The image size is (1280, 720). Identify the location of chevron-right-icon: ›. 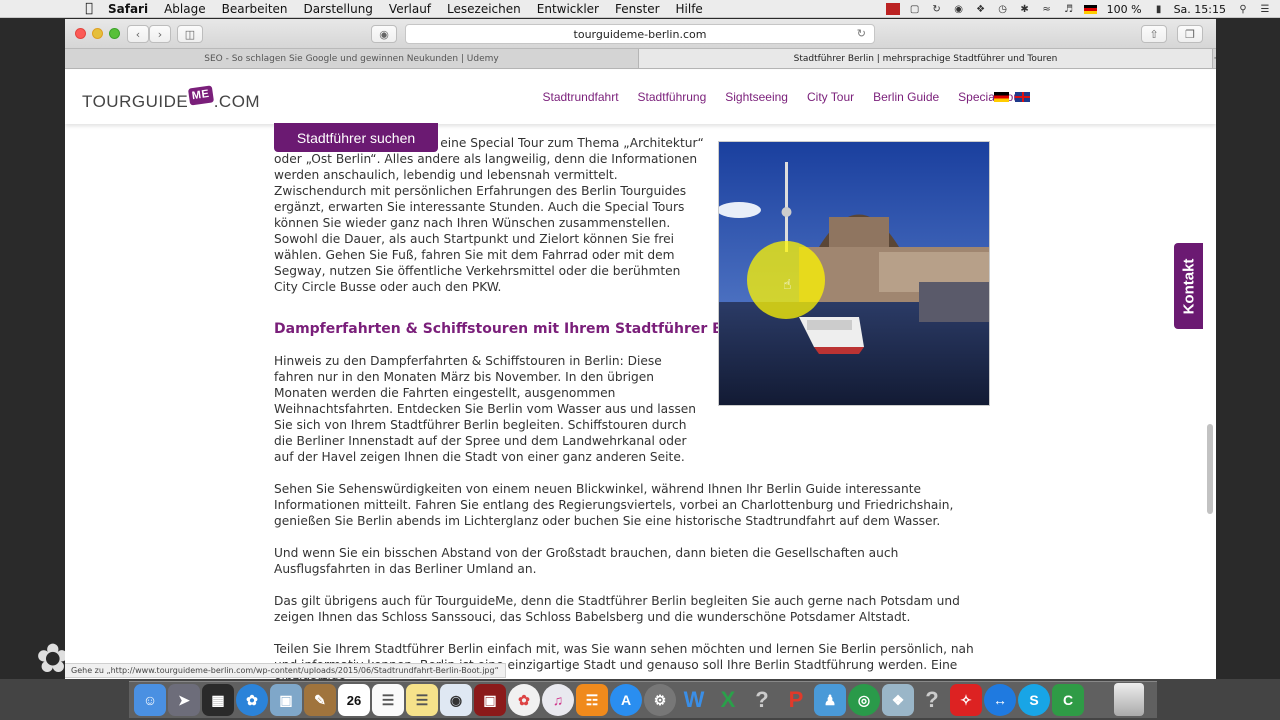
(160, 34).